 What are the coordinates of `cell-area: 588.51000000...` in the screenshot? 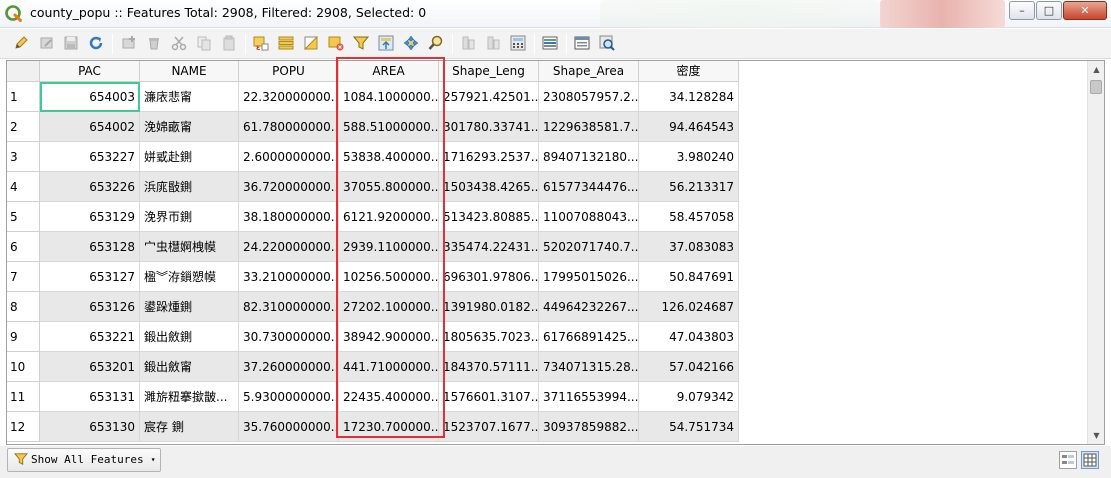 It's located at (389, 127).